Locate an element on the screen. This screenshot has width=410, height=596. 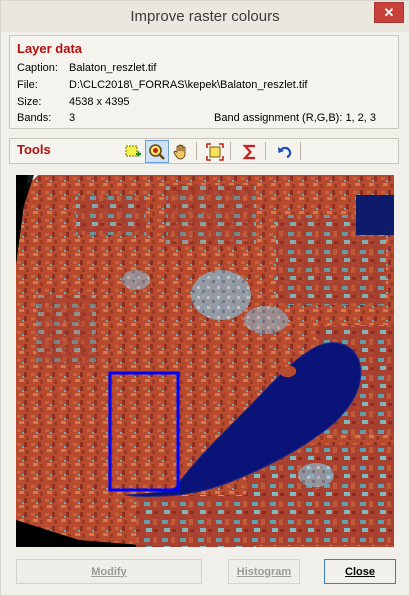
bands-label: Bands: is located at coordinates (34, 118).